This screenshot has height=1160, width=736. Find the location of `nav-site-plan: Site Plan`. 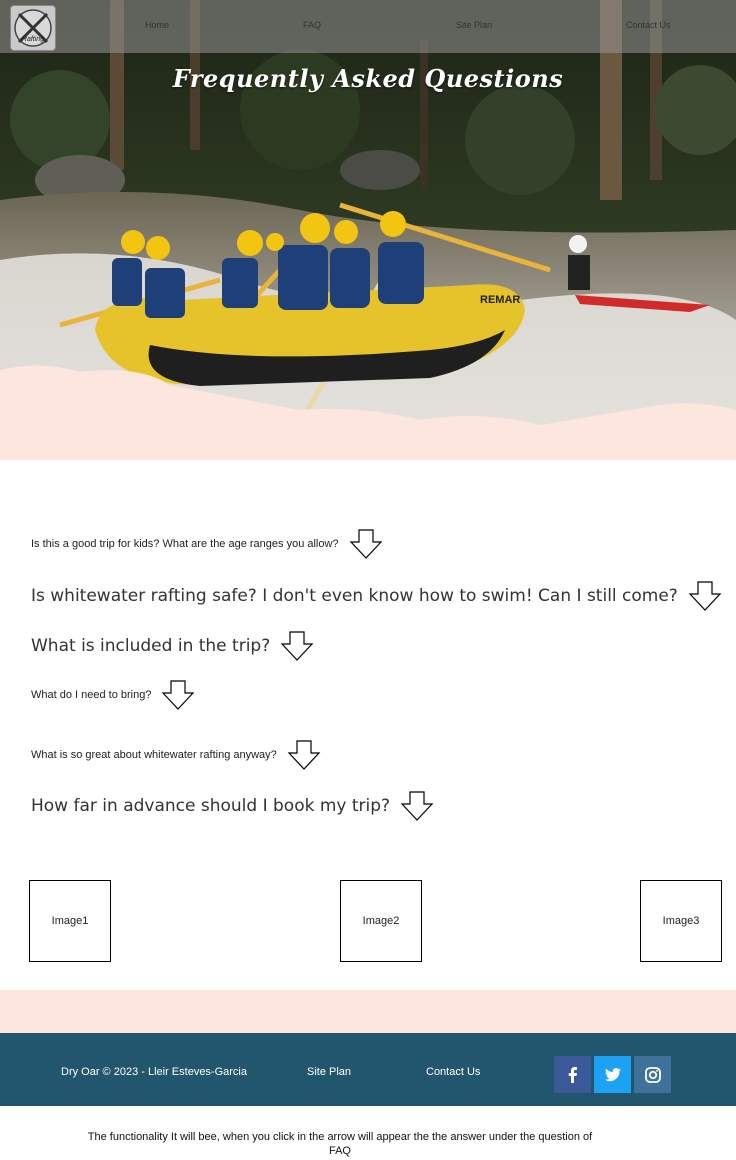

nav-site-plan: Site Plan is located at coordinates (474, 25).